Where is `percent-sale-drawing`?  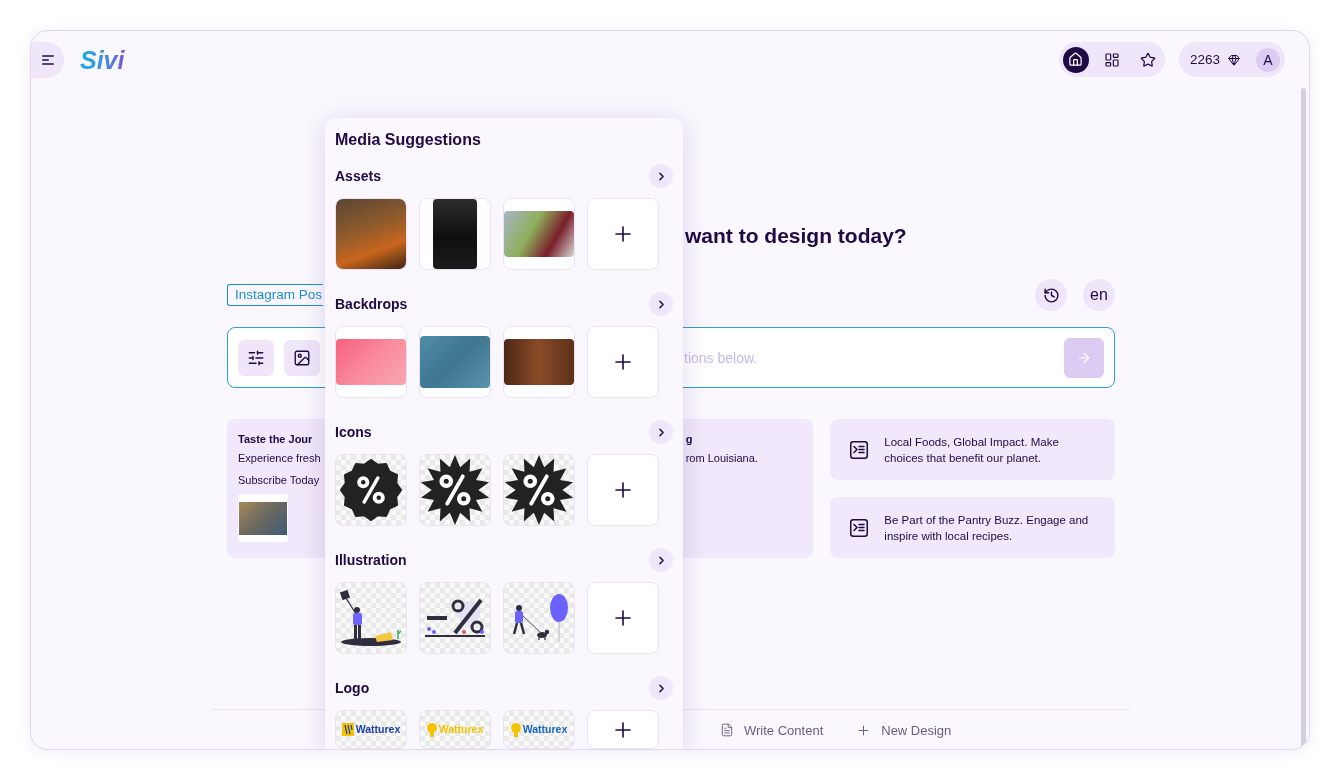
percent-sale-drawing is located at coordinates (455, 618).